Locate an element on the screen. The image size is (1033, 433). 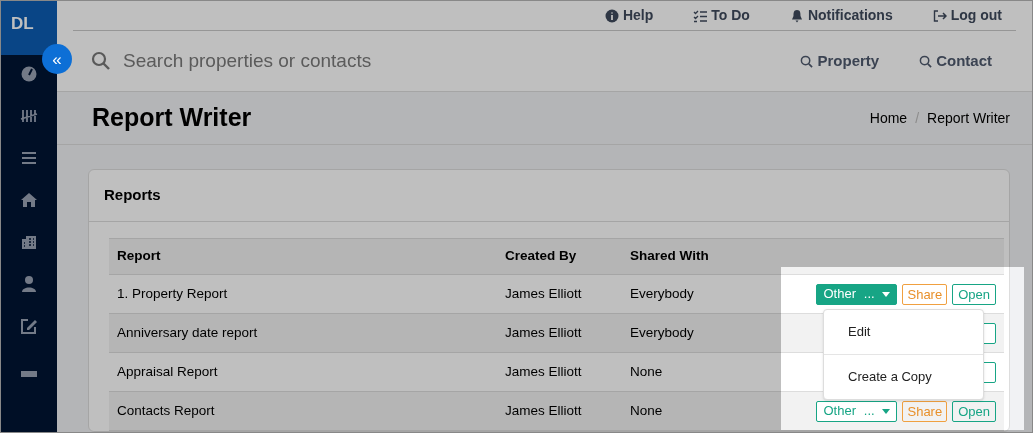
user-icon is located at coordinates (29, 284).